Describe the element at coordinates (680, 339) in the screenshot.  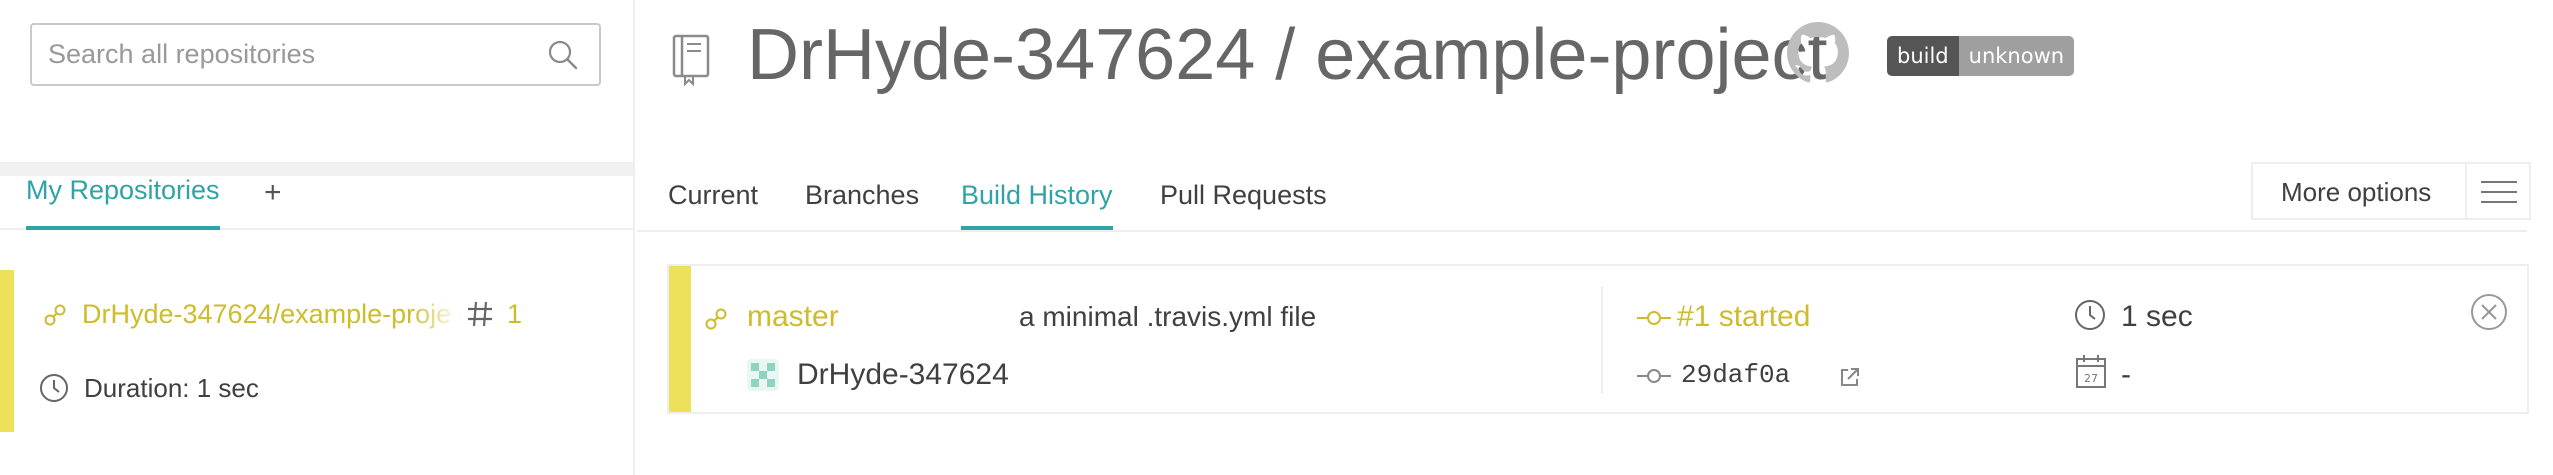
I see `build-status-stripe` at that location.